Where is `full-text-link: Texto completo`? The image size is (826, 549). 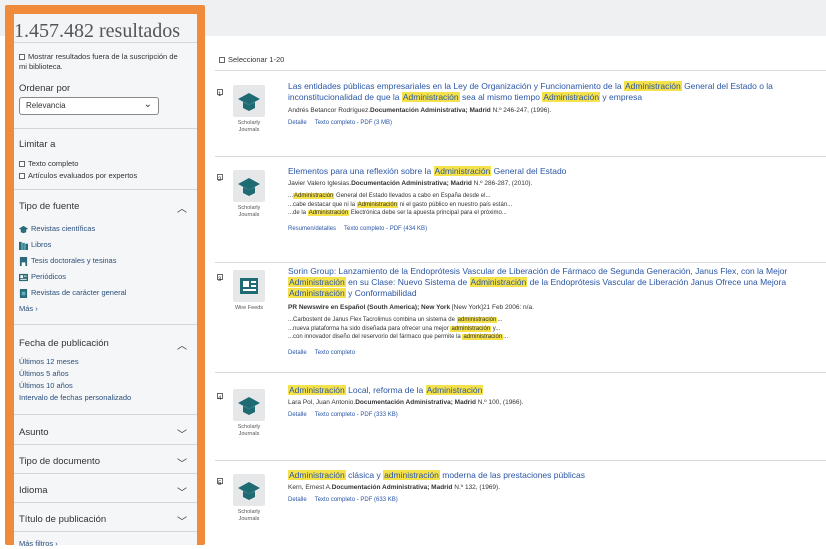 full-text-link: Texto completo is located at coordinates (335, 353).